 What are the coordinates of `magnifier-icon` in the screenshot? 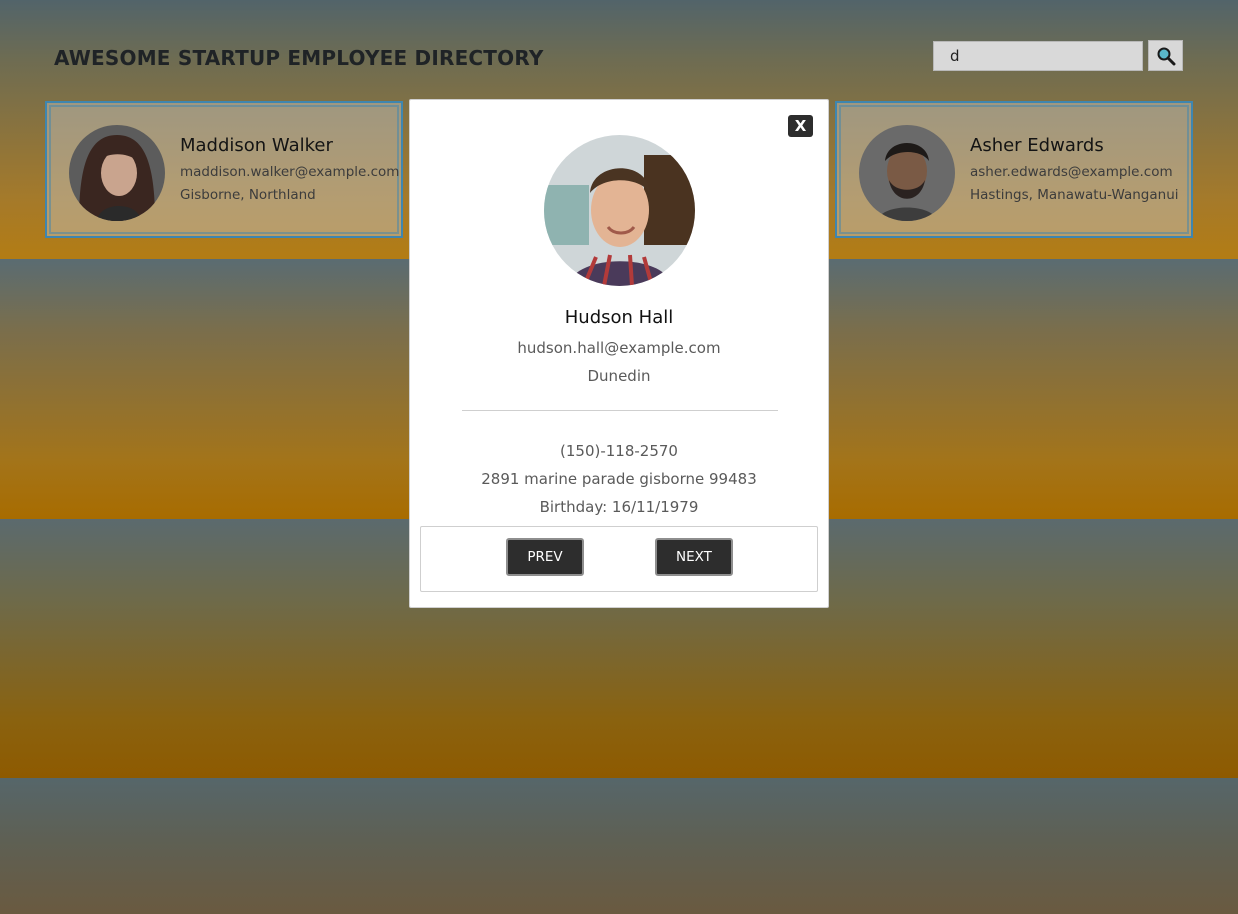 It's located at (1166, 56).